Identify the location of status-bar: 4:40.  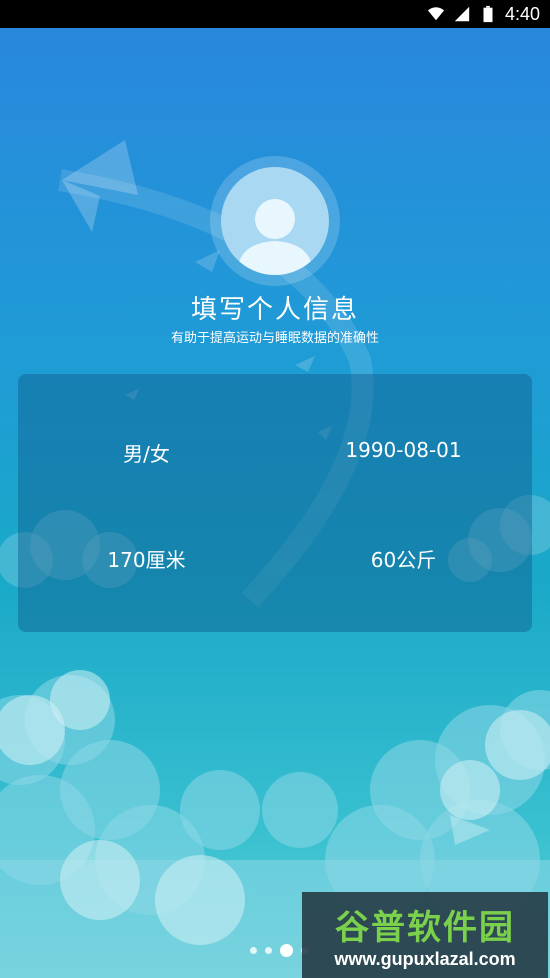
(275, 14).